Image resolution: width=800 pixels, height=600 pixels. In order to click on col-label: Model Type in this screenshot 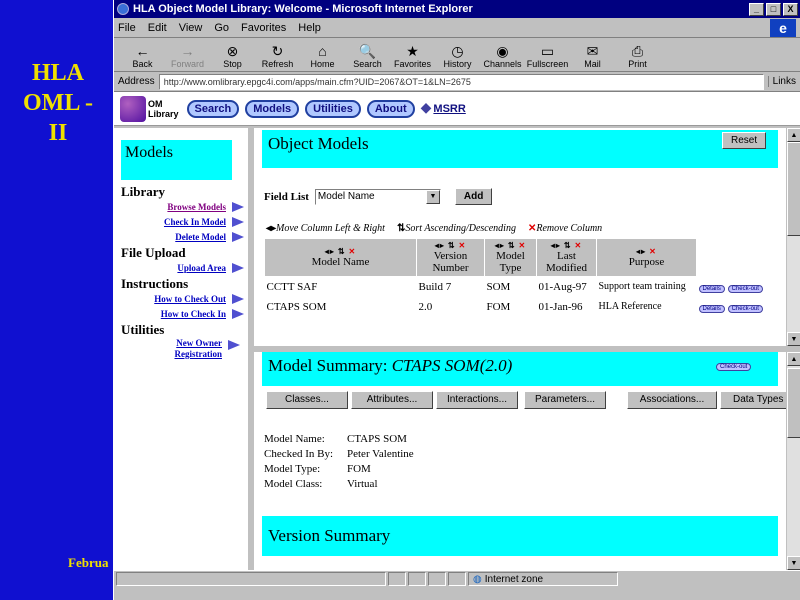, I will do `click(510, 262)`.